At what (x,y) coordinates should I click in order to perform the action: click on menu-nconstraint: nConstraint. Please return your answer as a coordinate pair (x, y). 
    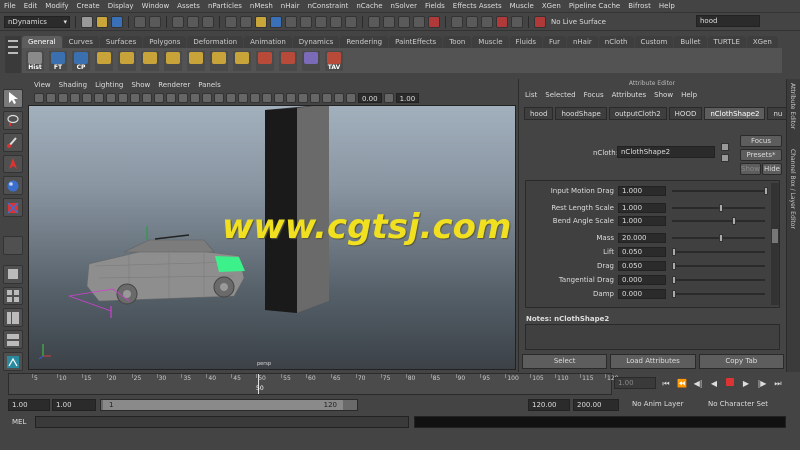
    Looking at the image, I should click on (328, 6).